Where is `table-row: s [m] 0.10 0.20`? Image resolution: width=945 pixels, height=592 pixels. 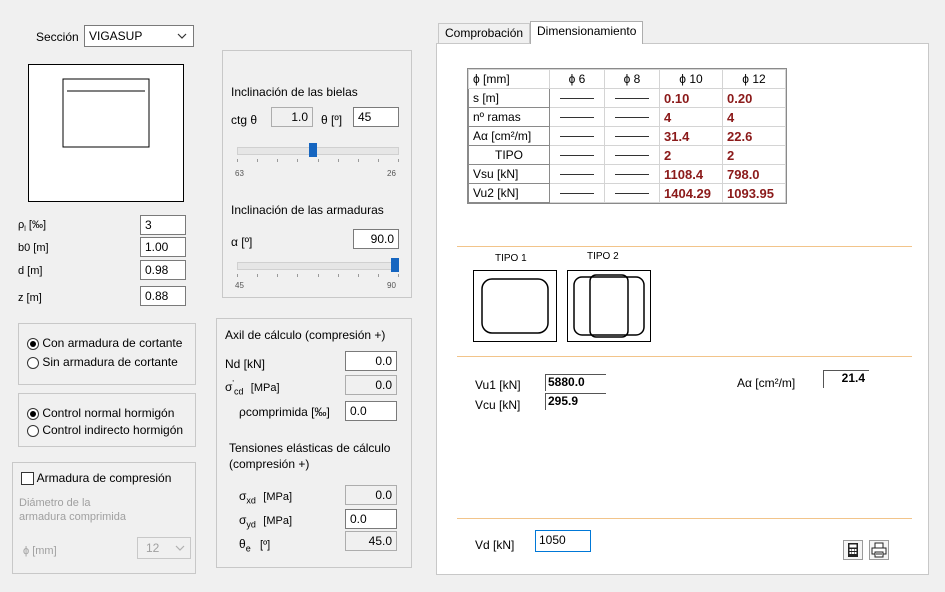
table-row: s [m] 0.10 0.20 is located at coordinates (627, 98).